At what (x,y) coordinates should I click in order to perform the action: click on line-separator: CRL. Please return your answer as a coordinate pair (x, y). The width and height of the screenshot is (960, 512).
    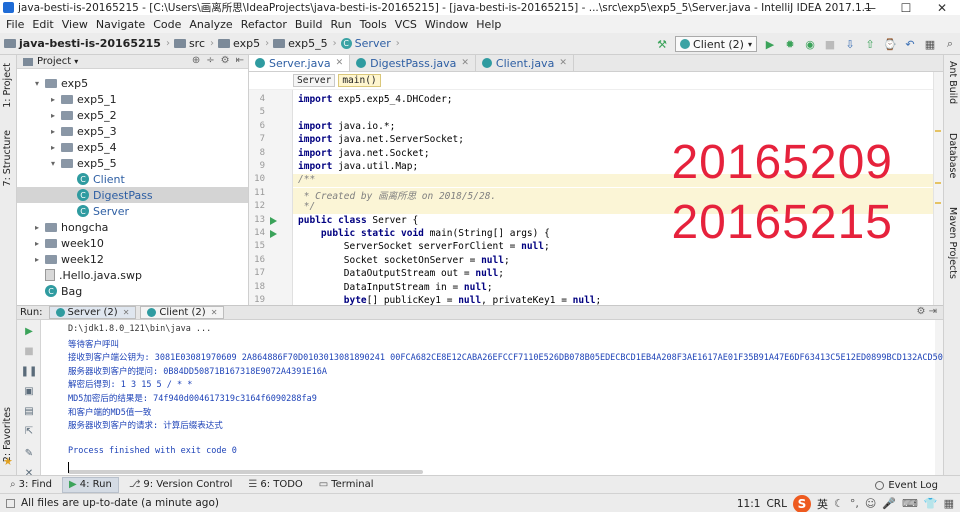
    Looking at the image, I should click on (776, 504).